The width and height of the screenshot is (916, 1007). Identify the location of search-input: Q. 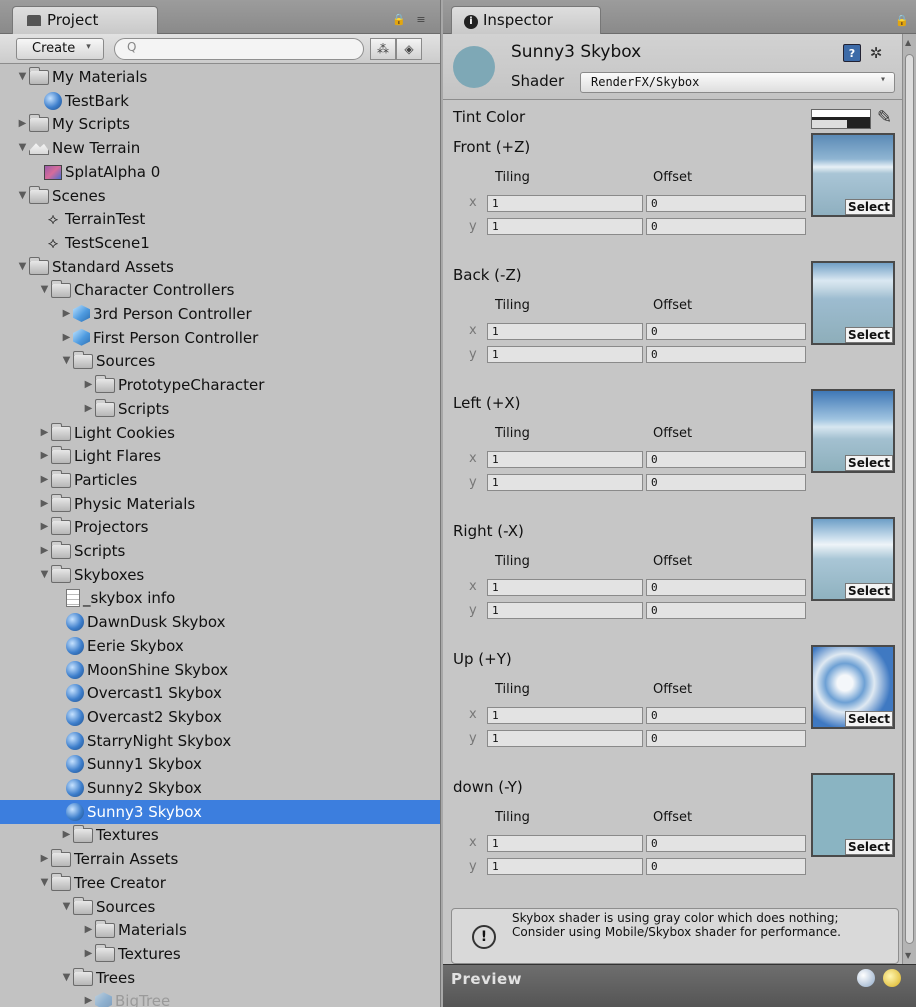
(239, 49).